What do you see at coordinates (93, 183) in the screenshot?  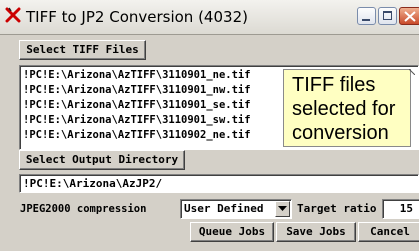 I see `output-directory-value: !PC!E:\Arizona\AzJP2/` at bounding box center [93, 183].